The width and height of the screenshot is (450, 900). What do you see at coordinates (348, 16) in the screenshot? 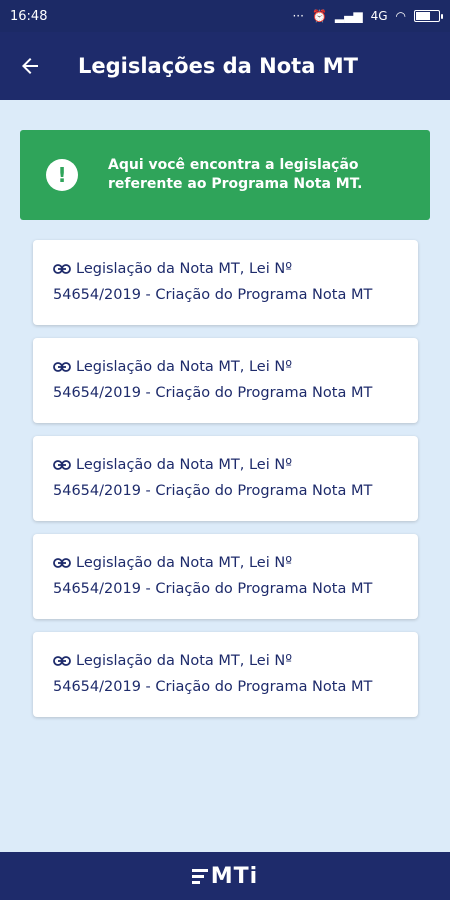
I see `signal-icon: ▂▄▆` at bounding box center [348, 16].